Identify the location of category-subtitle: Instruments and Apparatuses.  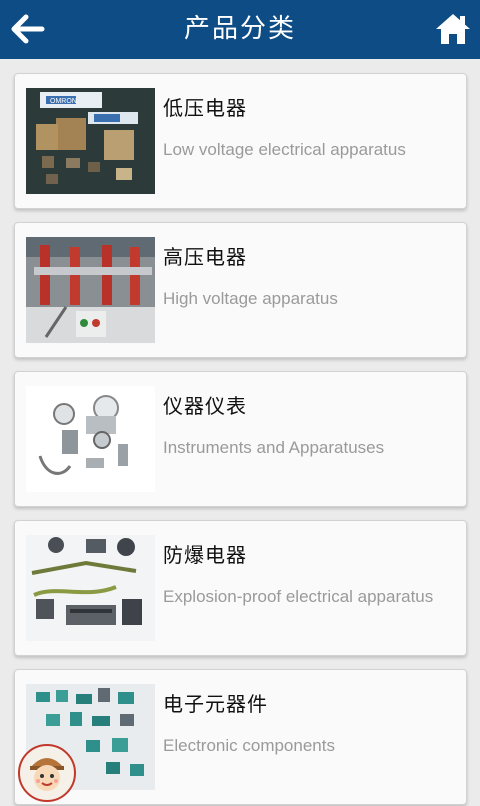
(274, 447).